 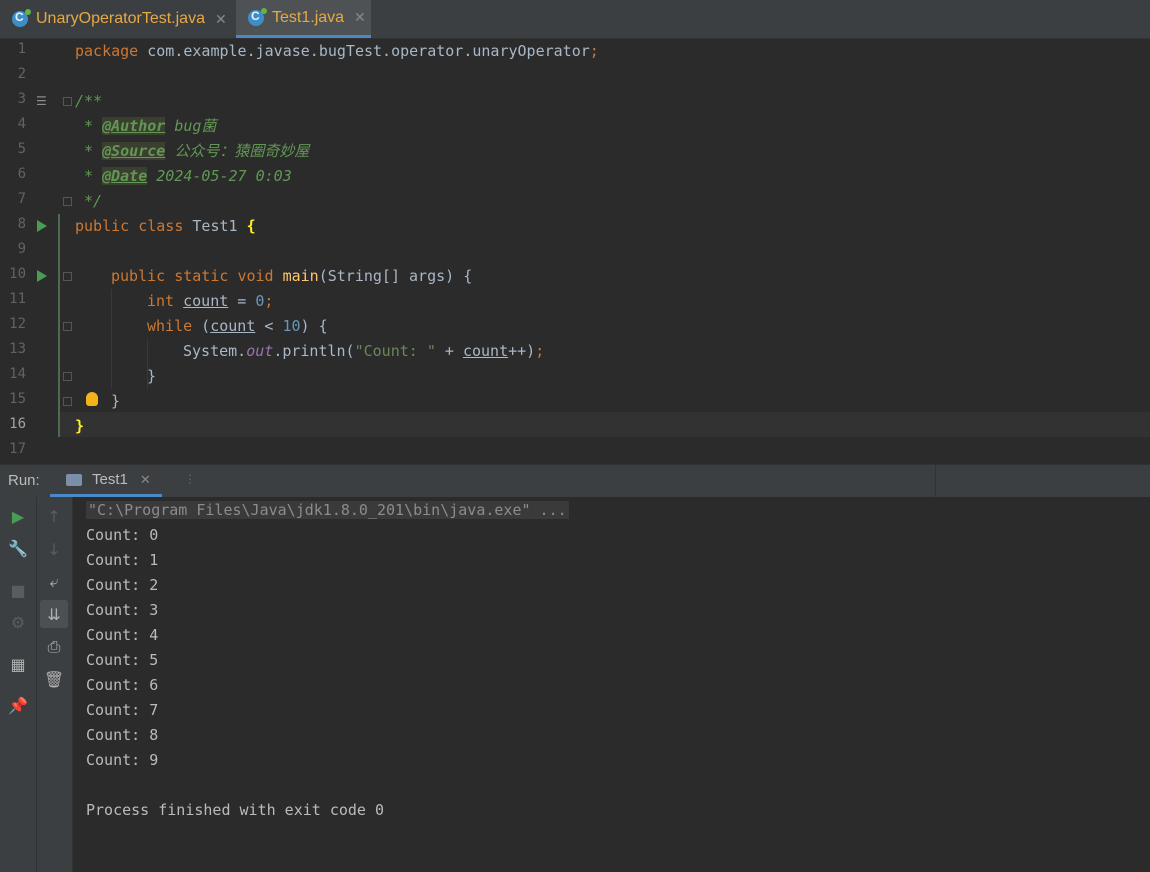 What do you see at coordinates (308, 17) in the screenshot?
I see `tab-label: Test1.java` at bounding box center [308, 17].